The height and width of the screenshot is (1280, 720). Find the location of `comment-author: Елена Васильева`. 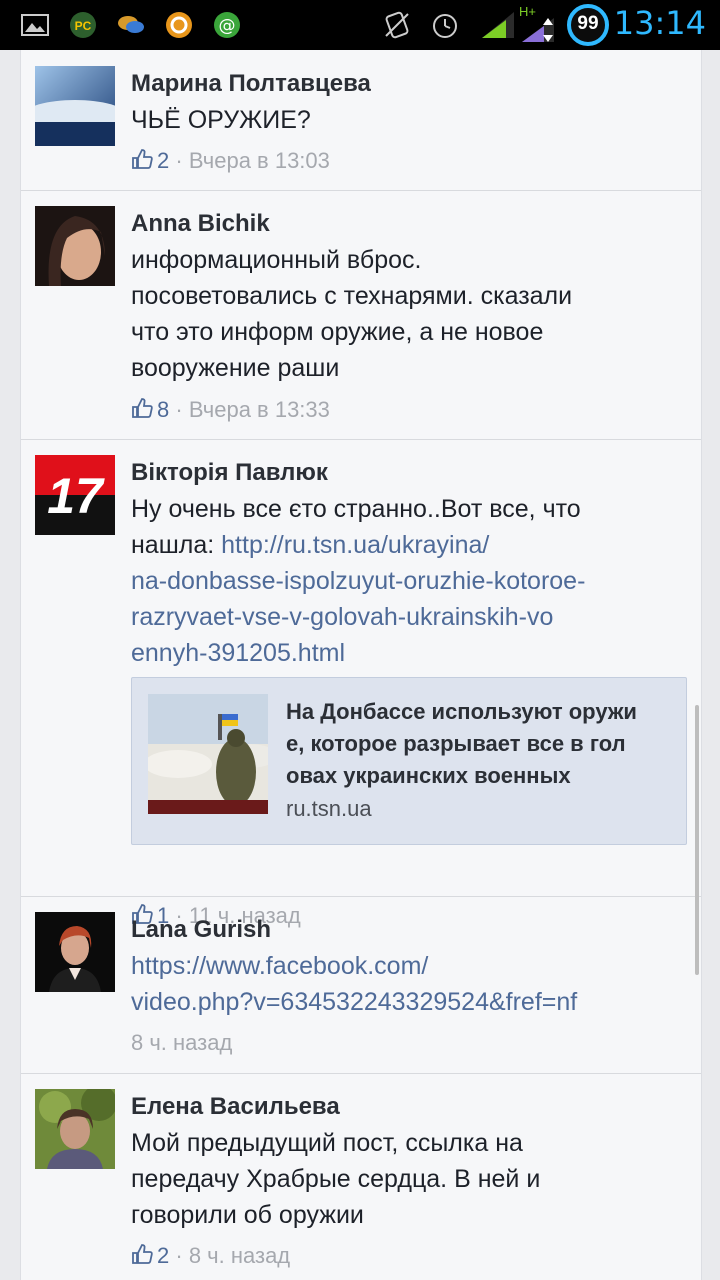

comment-author: Елена Васильева is located at coordinates (235, 1107).